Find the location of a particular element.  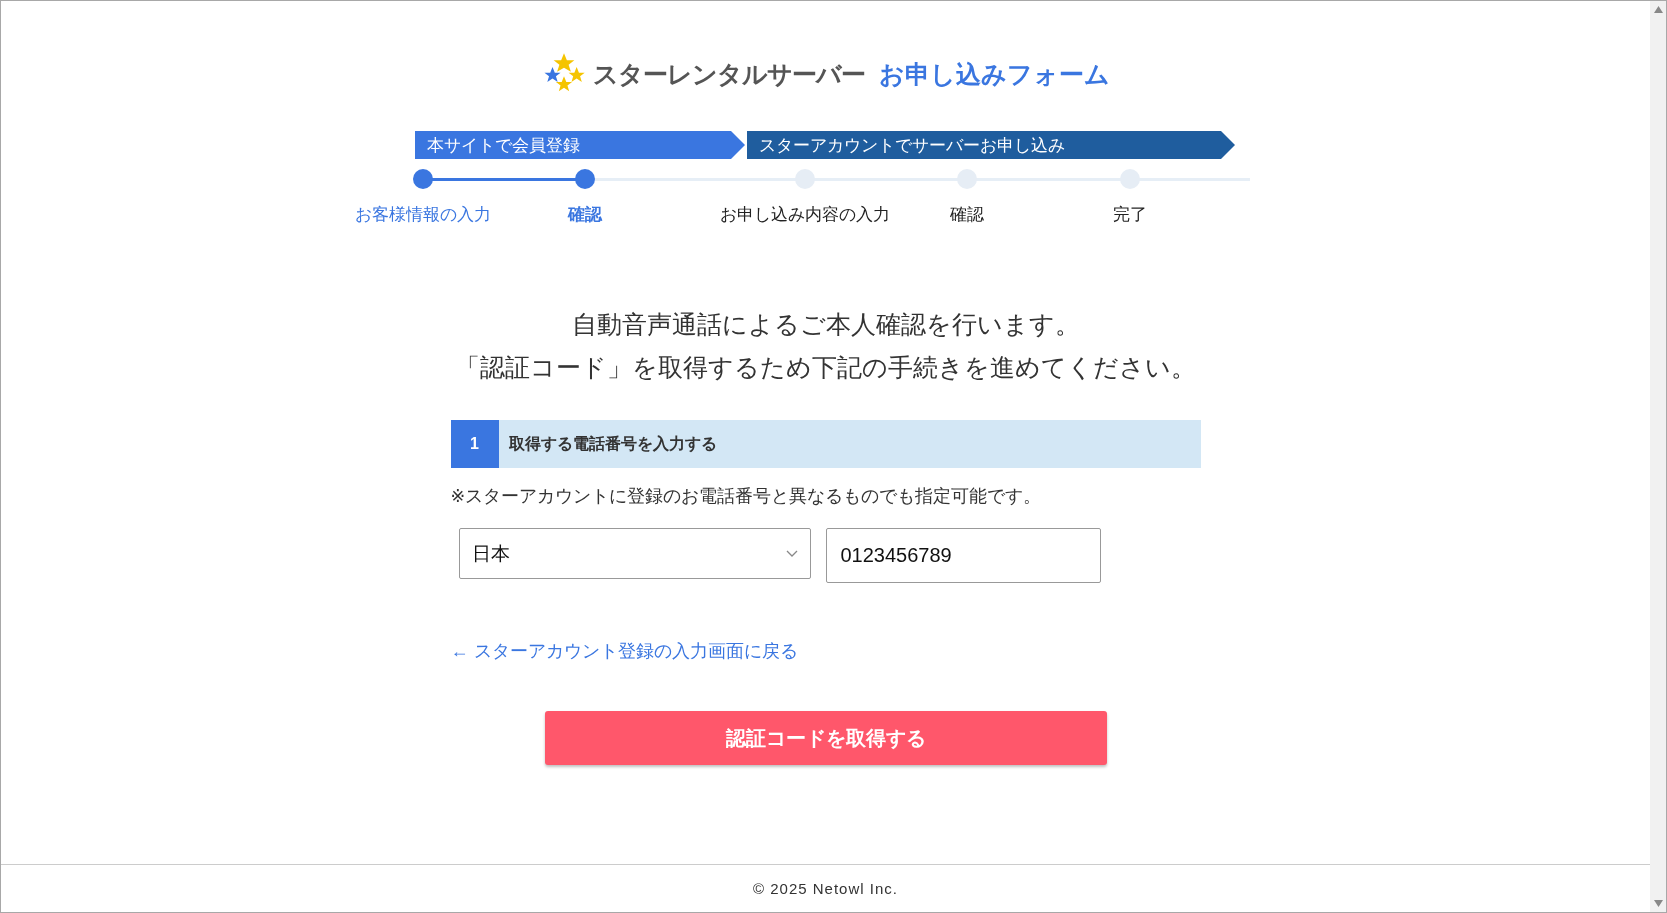

scroll-down-icon is located at coordinates (1658, 903).